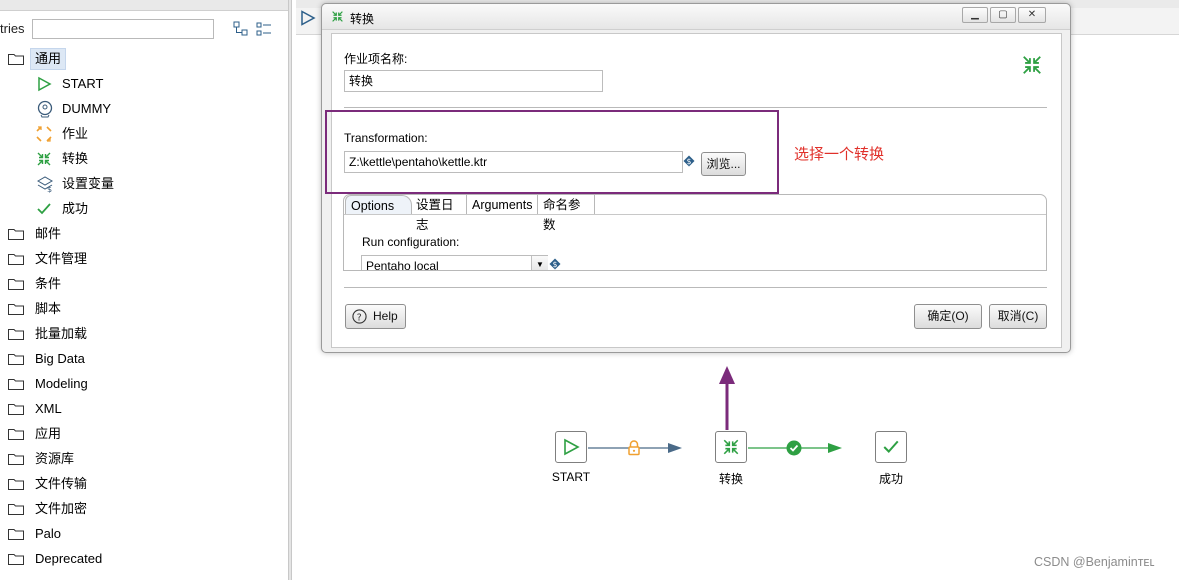 The height and width of the screenshot is (580, 1179). What do you see at coordinates (695, 107) in the screenshot?
I see `divider` at bounding box center [695, 107].